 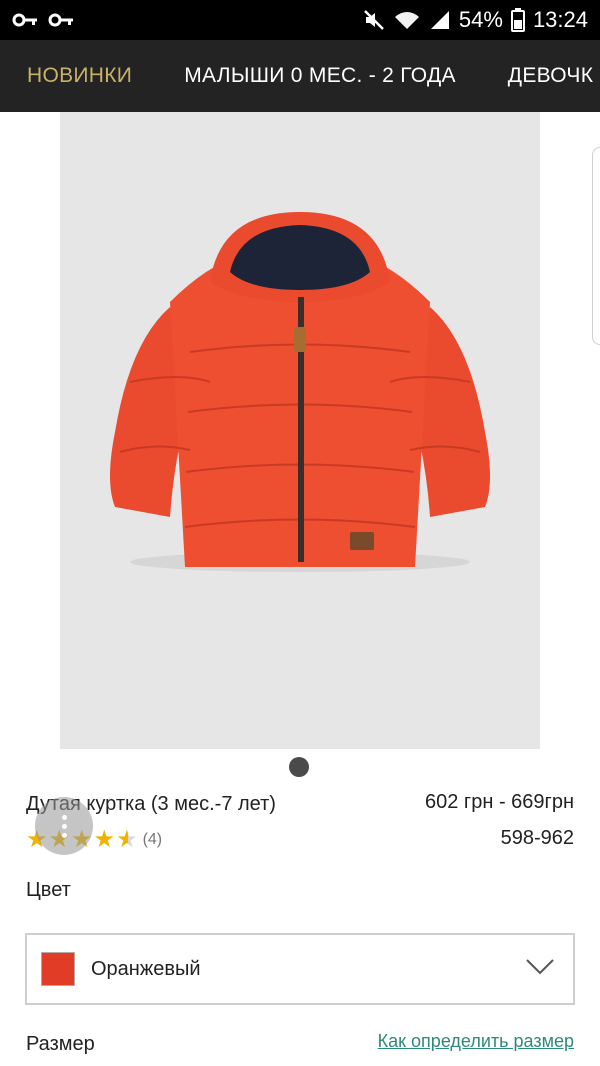 What do you see at coordinates (48, 890) in the screenshot?
I see `color-label: Цвет` at bounding box center [48, 890].